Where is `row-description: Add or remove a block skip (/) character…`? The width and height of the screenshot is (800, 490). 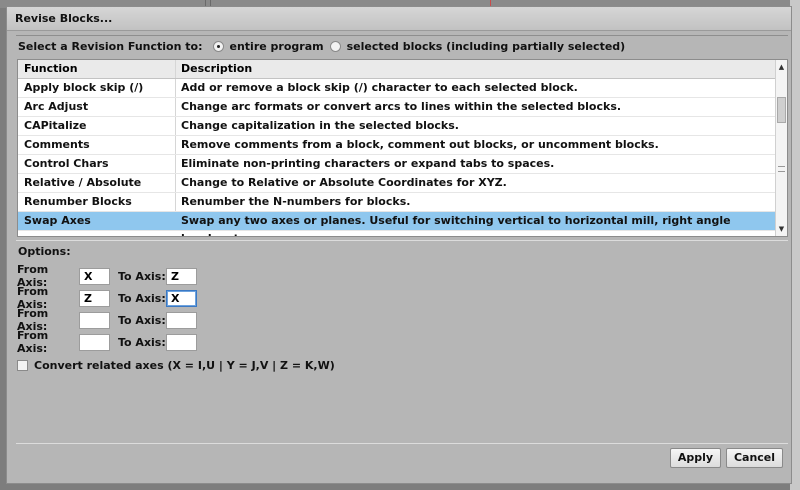 row-description: Add or remove a block skip (/) character… is located at coordinates (475, 88).